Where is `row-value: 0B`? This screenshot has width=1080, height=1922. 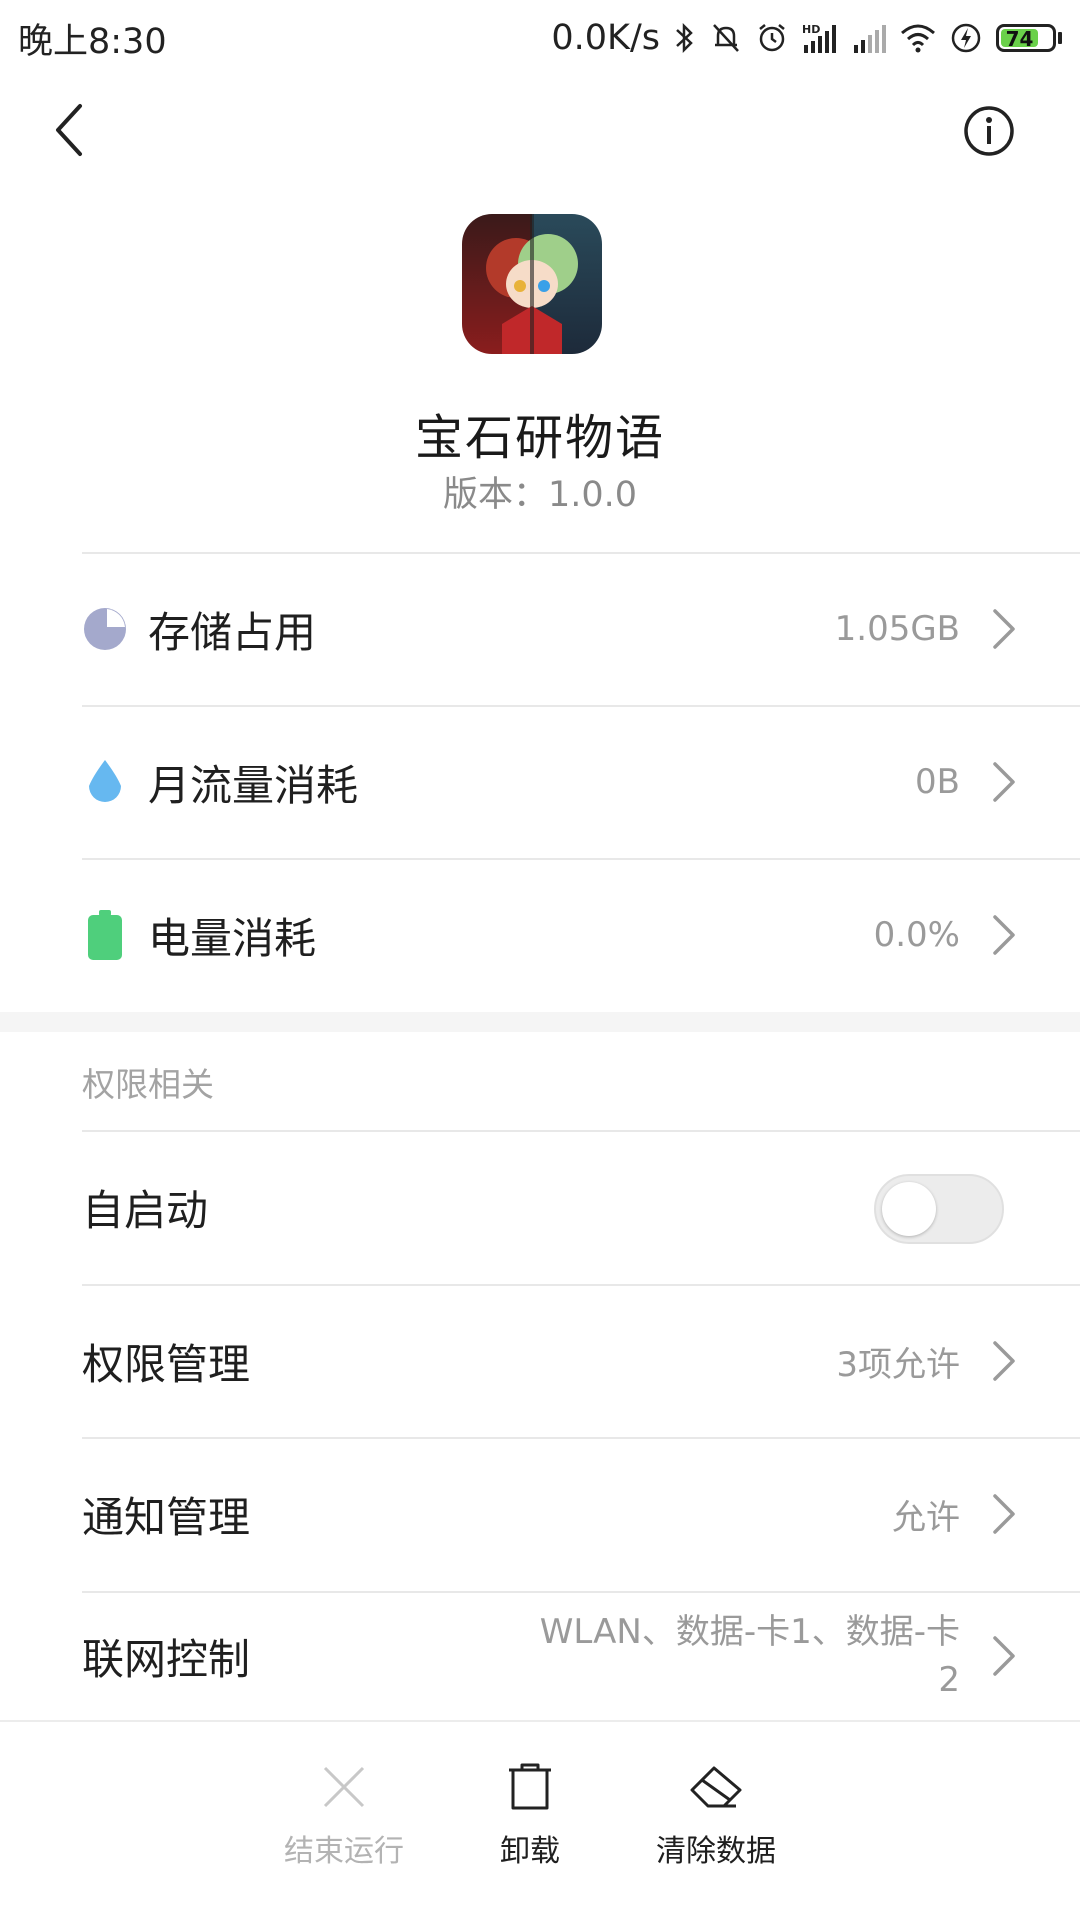 row-value: 0B is located at coordinates (937, 782).